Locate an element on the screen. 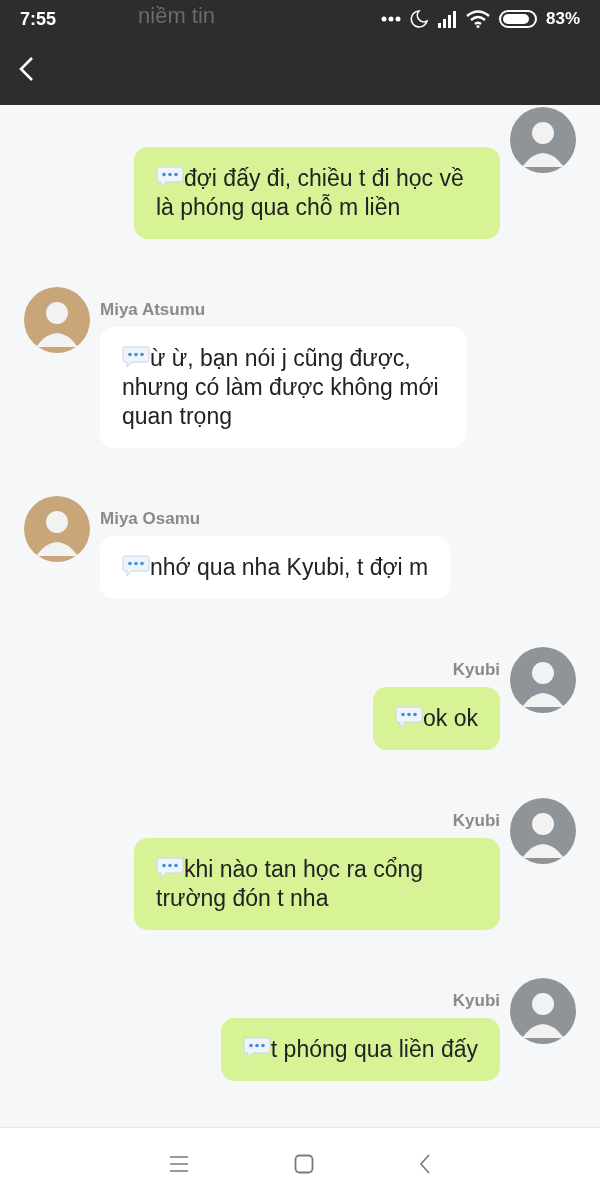 Image resolution: width=600 pixels, height=1200 pixels. message-bubble: ok ok is located at coordinates (436, 718).